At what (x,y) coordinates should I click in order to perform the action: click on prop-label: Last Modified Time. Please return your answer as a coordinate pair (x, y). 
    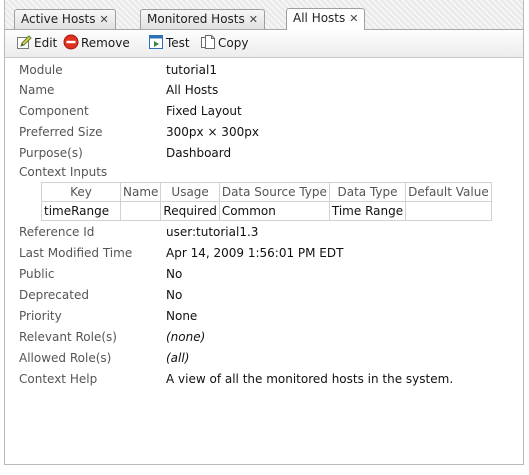
    Looking at the image, I should click on (76, 253).